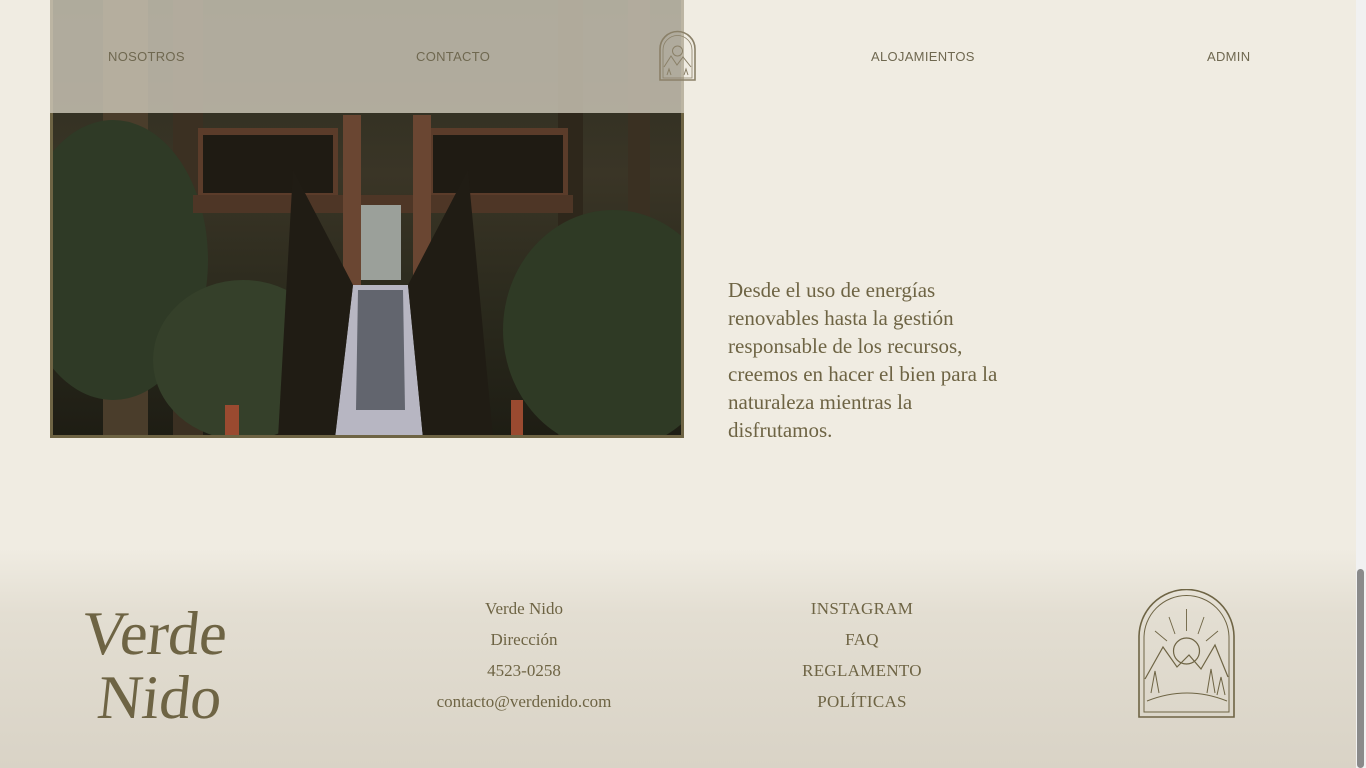 This screenshot has height=768, width=1366. I want to click on wordmark-line1: Verde, so click(155, 634).